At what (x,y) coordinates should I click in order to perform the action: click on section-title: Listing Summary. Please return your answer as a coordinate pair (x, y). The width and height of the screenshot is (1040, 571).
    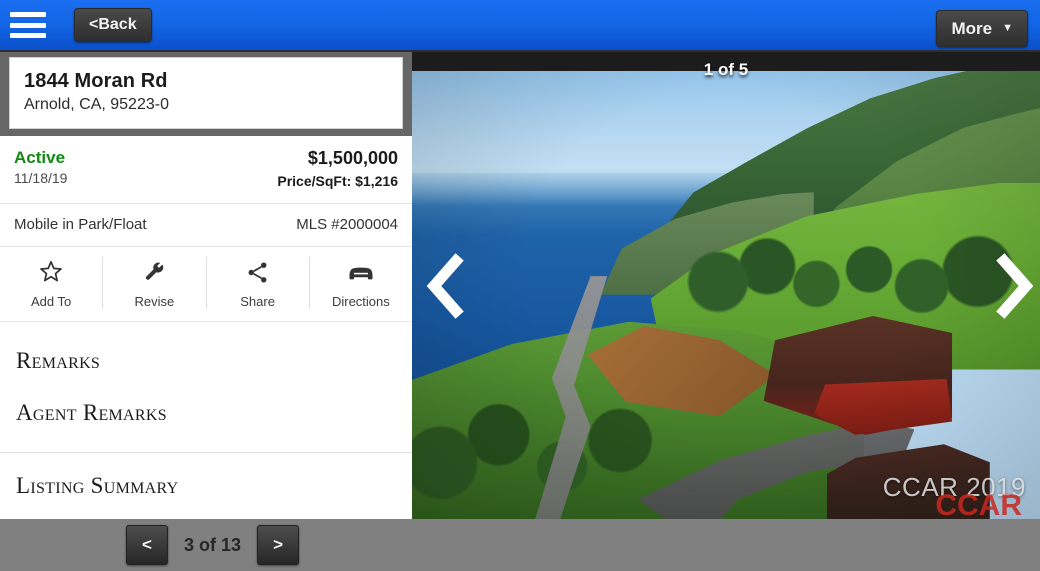
    Looking at the image, I should click on (97, 485).